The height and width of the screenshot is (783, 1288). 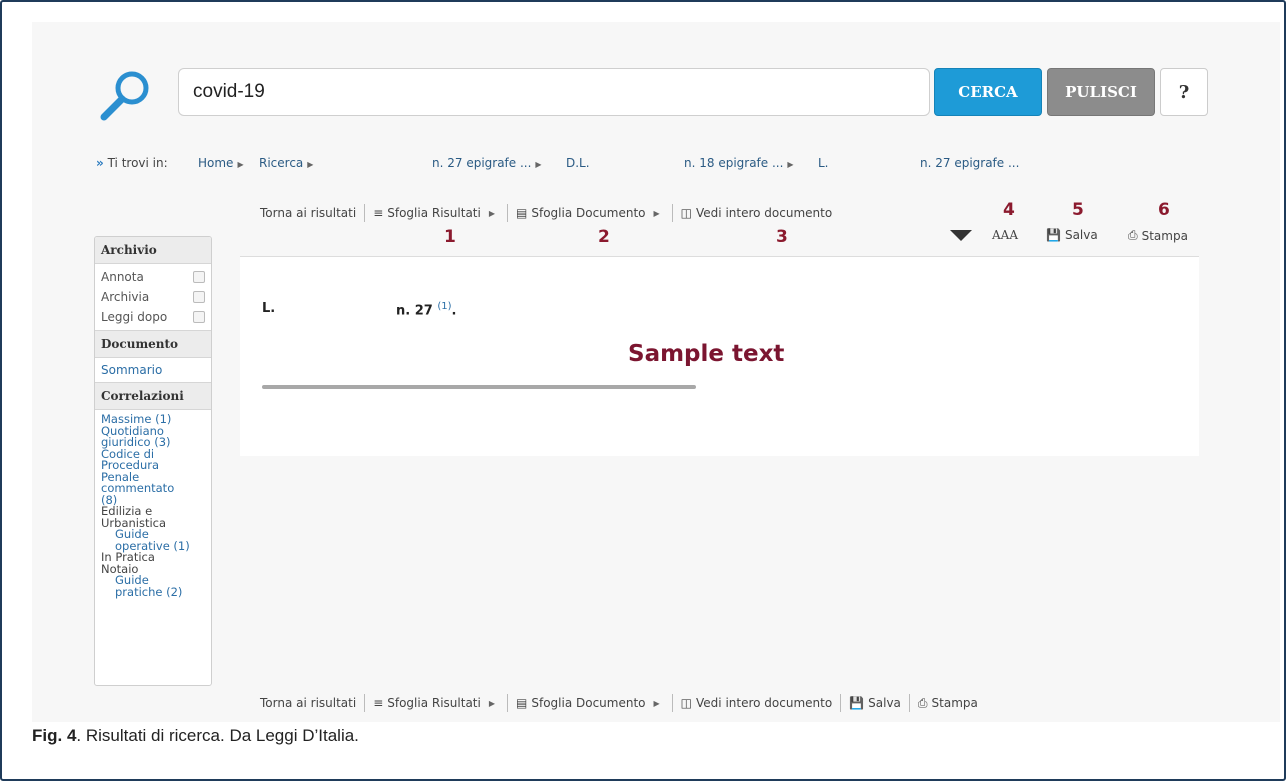 I want to click on annotation-4: 4, so click(x=1009, y=210).